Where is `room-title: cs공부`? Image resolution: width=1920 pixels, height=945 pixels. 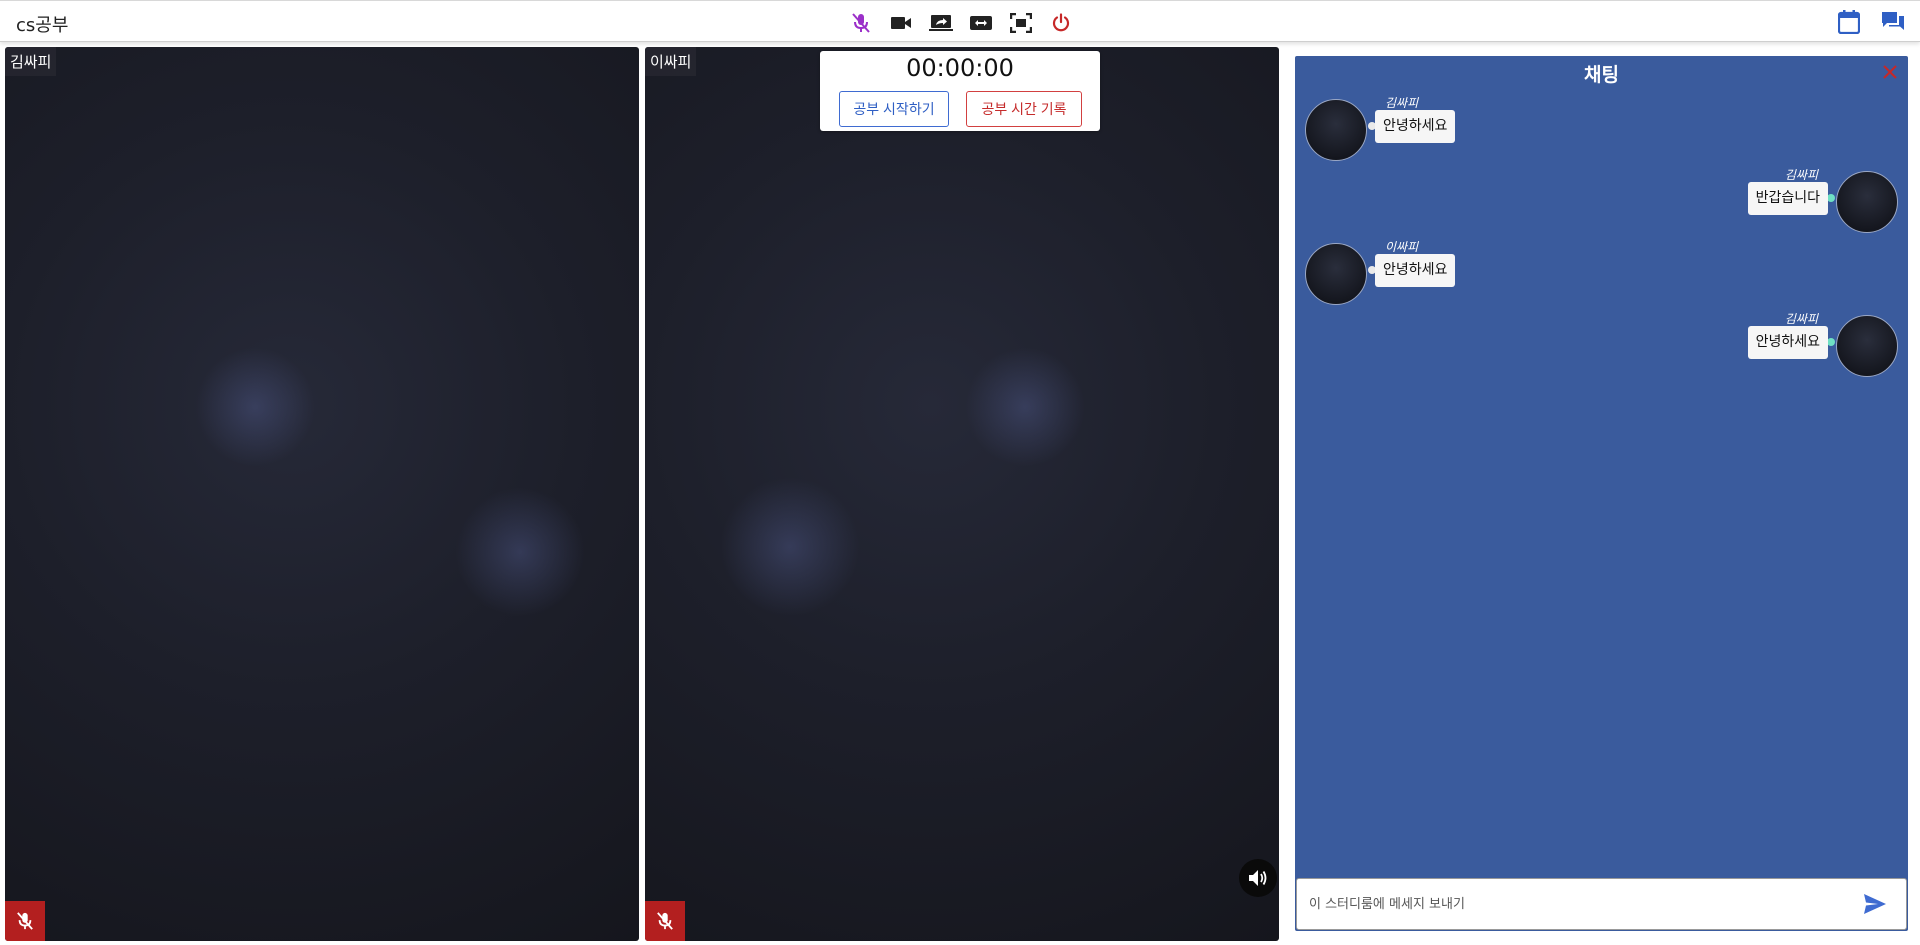
room-title: cs공부 is located at coordinates (42, 25).